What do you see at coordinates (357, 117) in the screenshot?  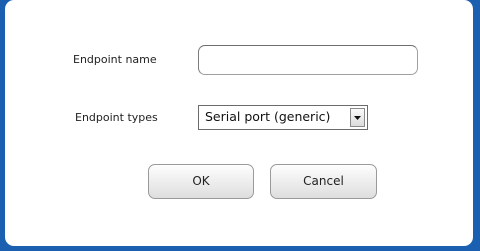 I see `dropdown-arrow-icon` at bounding box center [357, 117].